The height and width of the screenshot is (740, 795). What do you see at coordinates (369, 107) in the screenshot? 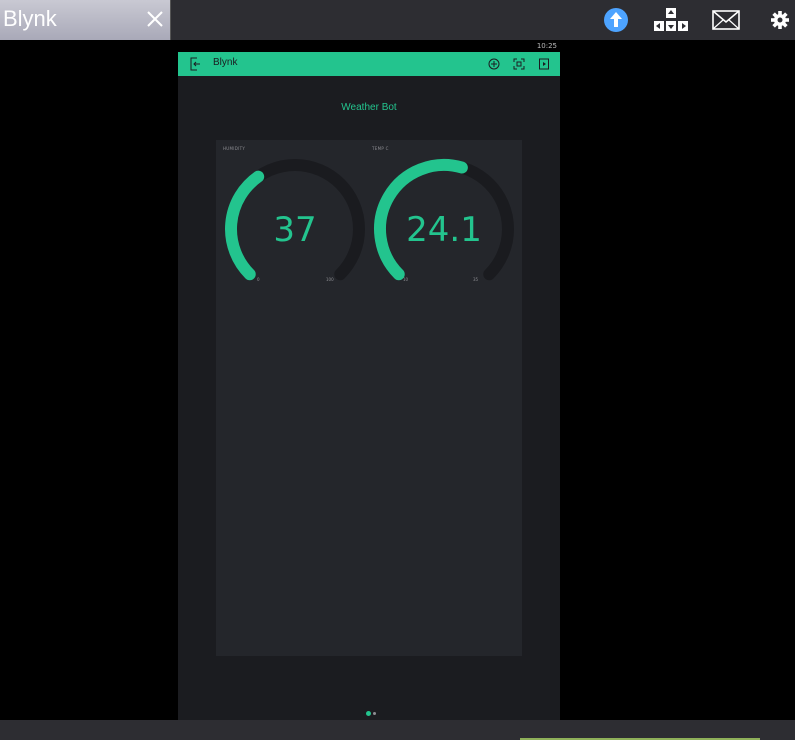
I see `project-title: Weather Bot` at bounding box center [369, 107].